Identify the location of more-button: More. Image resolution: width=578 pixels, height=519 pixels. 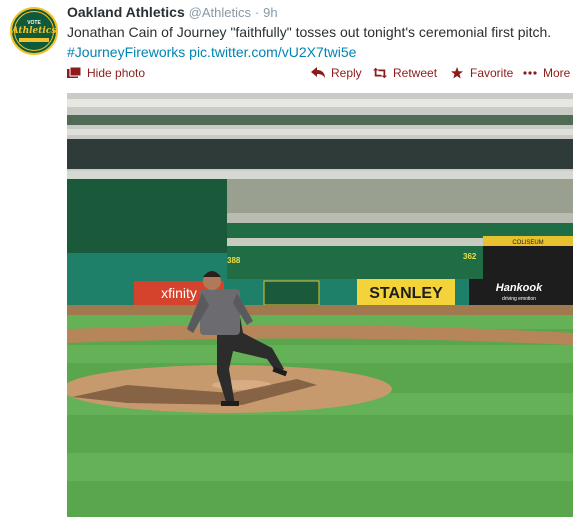
(546, 73).